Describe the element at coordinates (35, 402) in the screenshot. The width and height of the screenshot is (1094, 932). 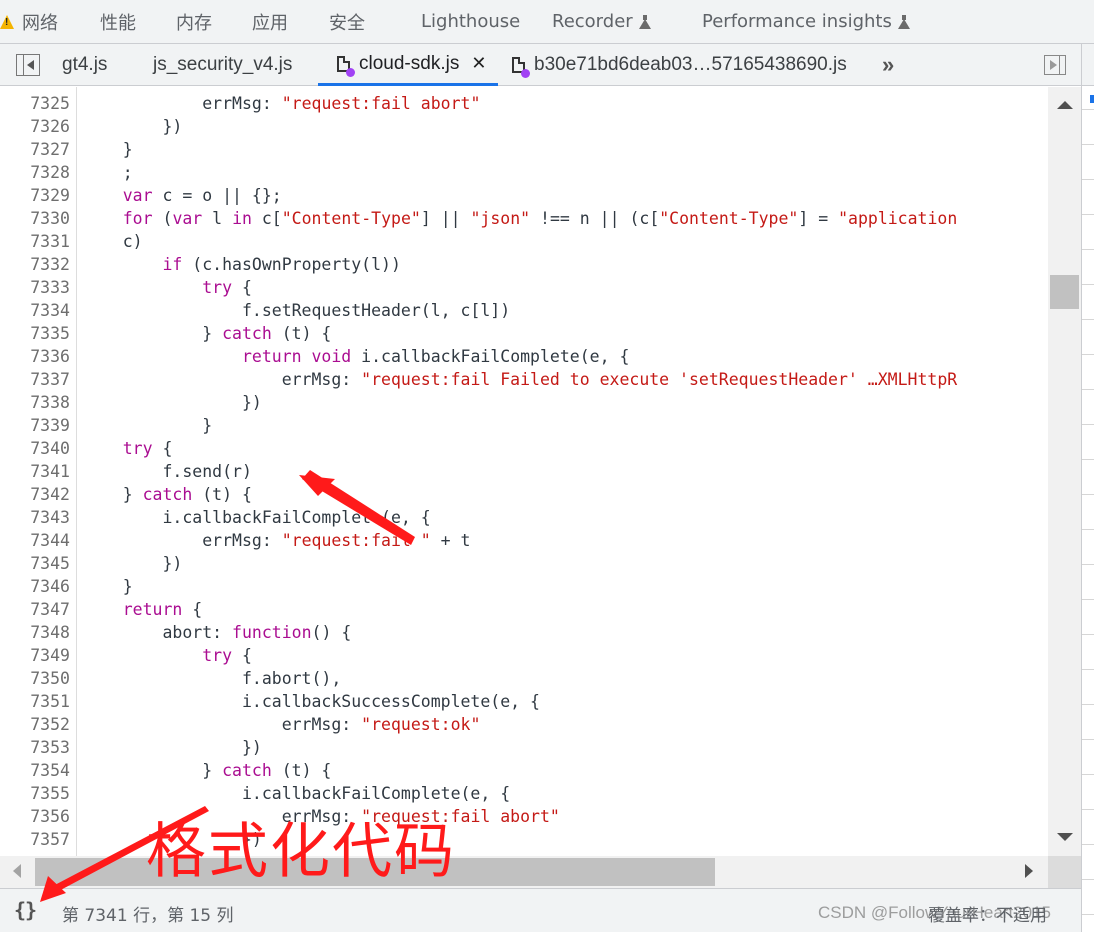
I see `line-number: 7338` at that location.